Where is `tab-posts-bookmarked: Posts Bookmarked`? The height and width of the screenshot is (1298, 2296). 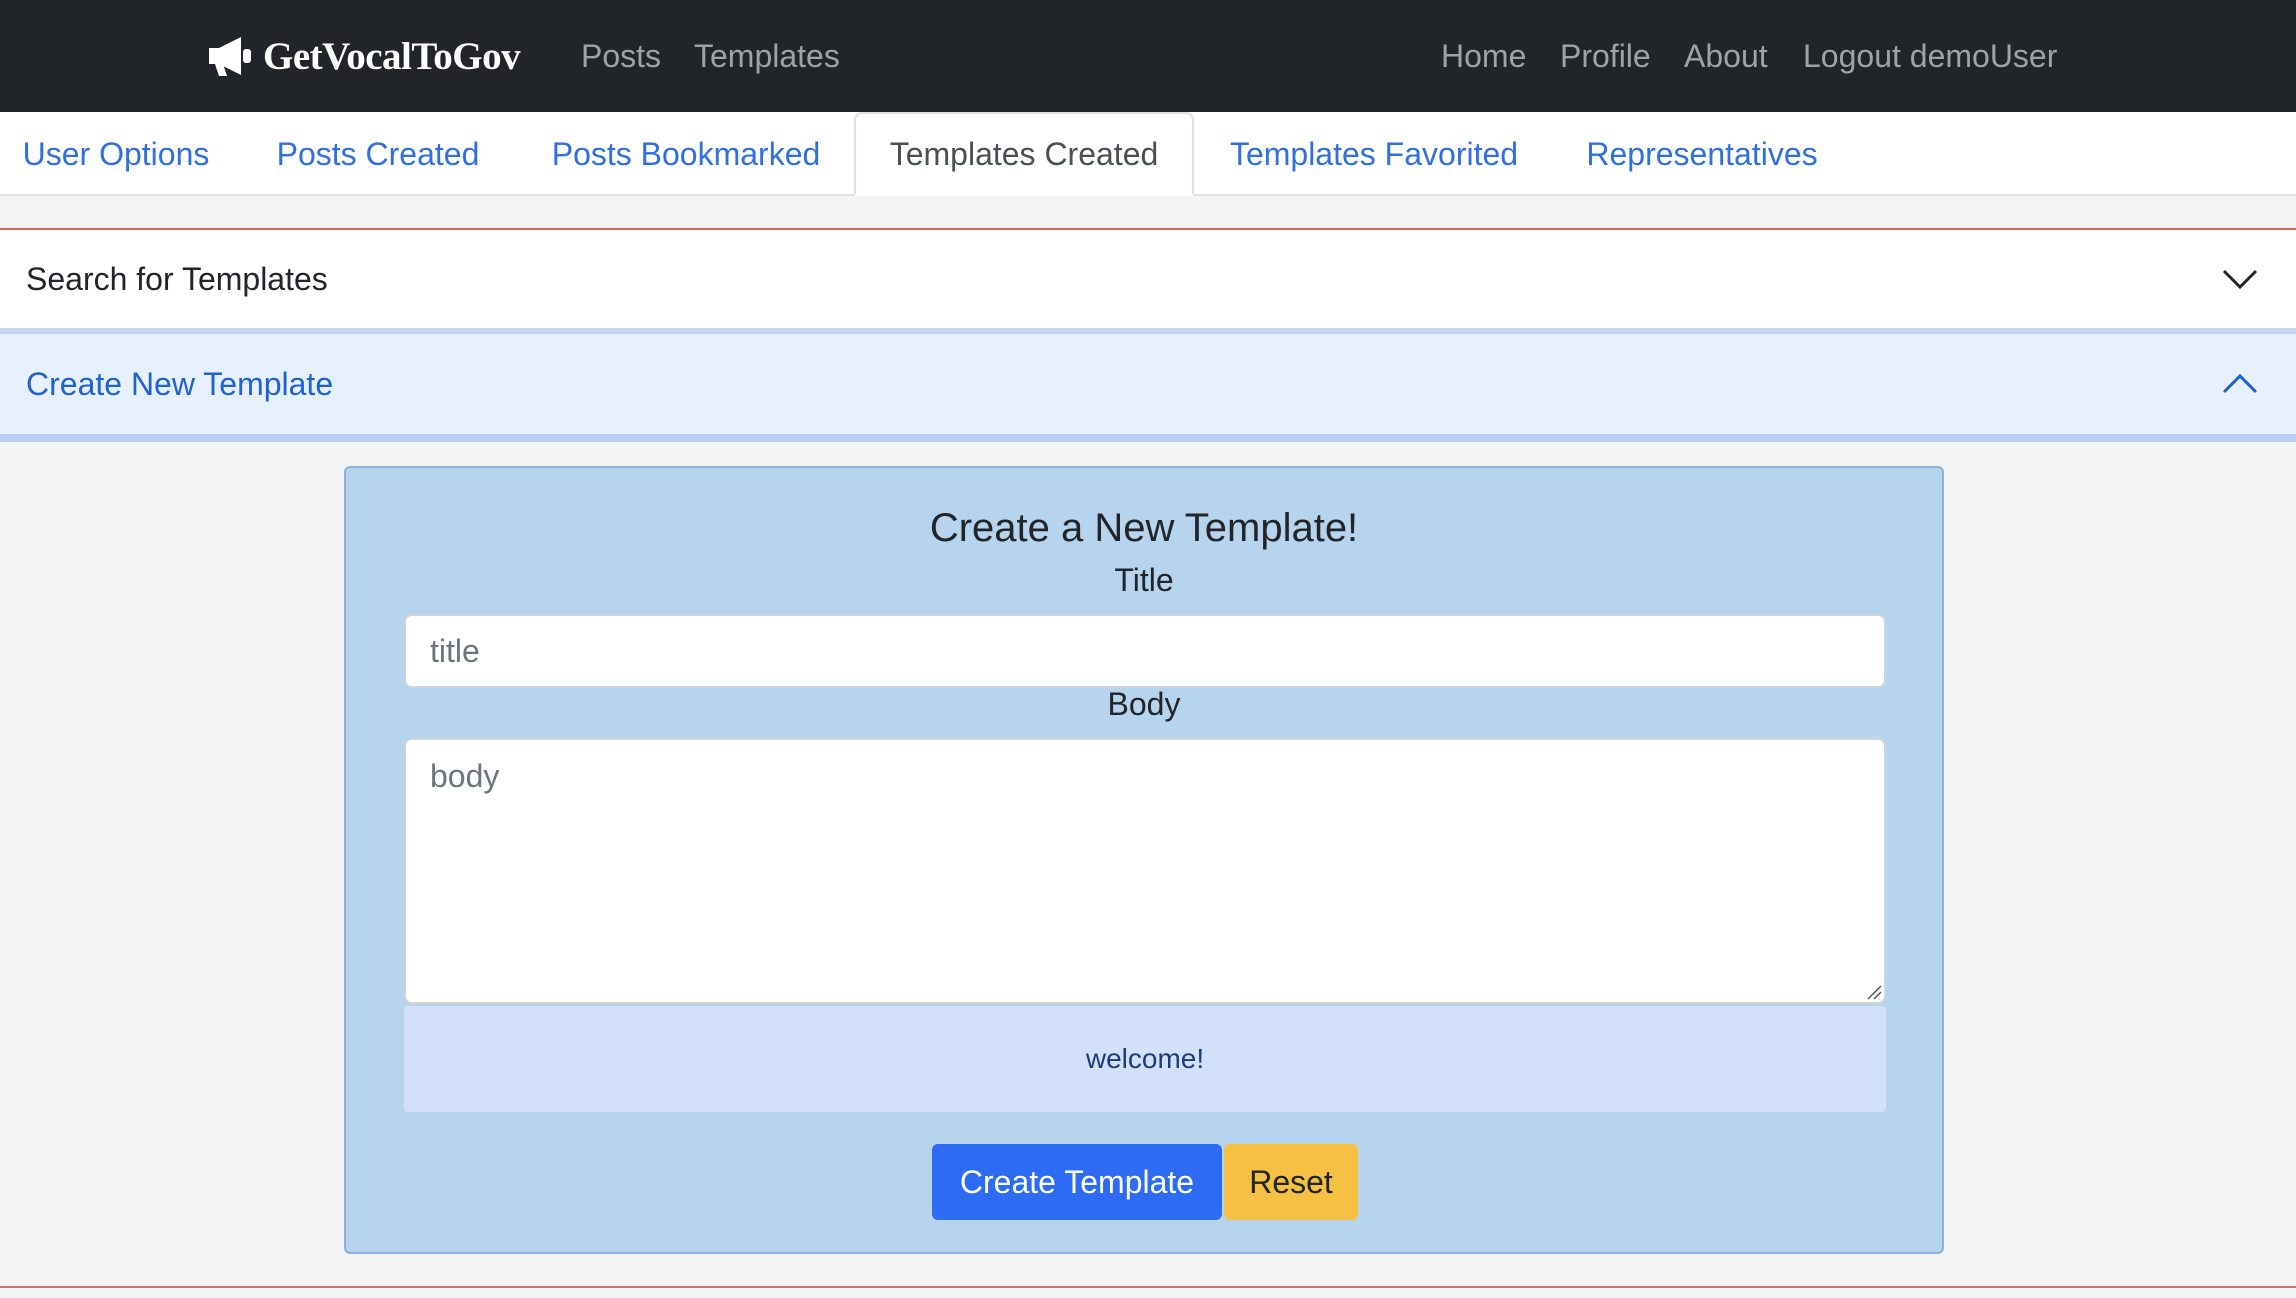
tab-posts-bookmarked: Posts Bookmarked is located at coordinates (686, 154).